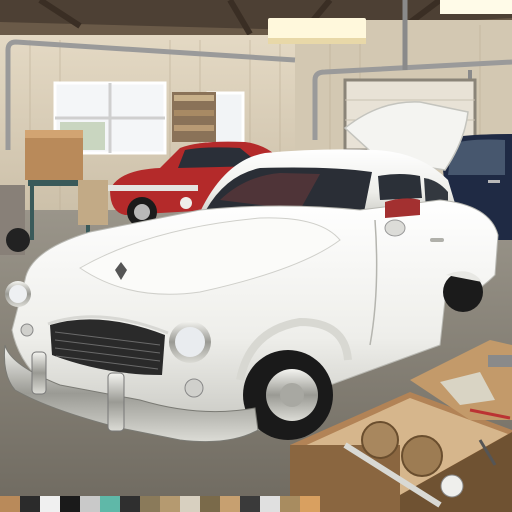 Image resolution: width=512 pixels, height=512 pixels. I want to click on color-swatch-strip, so click(160, 504).